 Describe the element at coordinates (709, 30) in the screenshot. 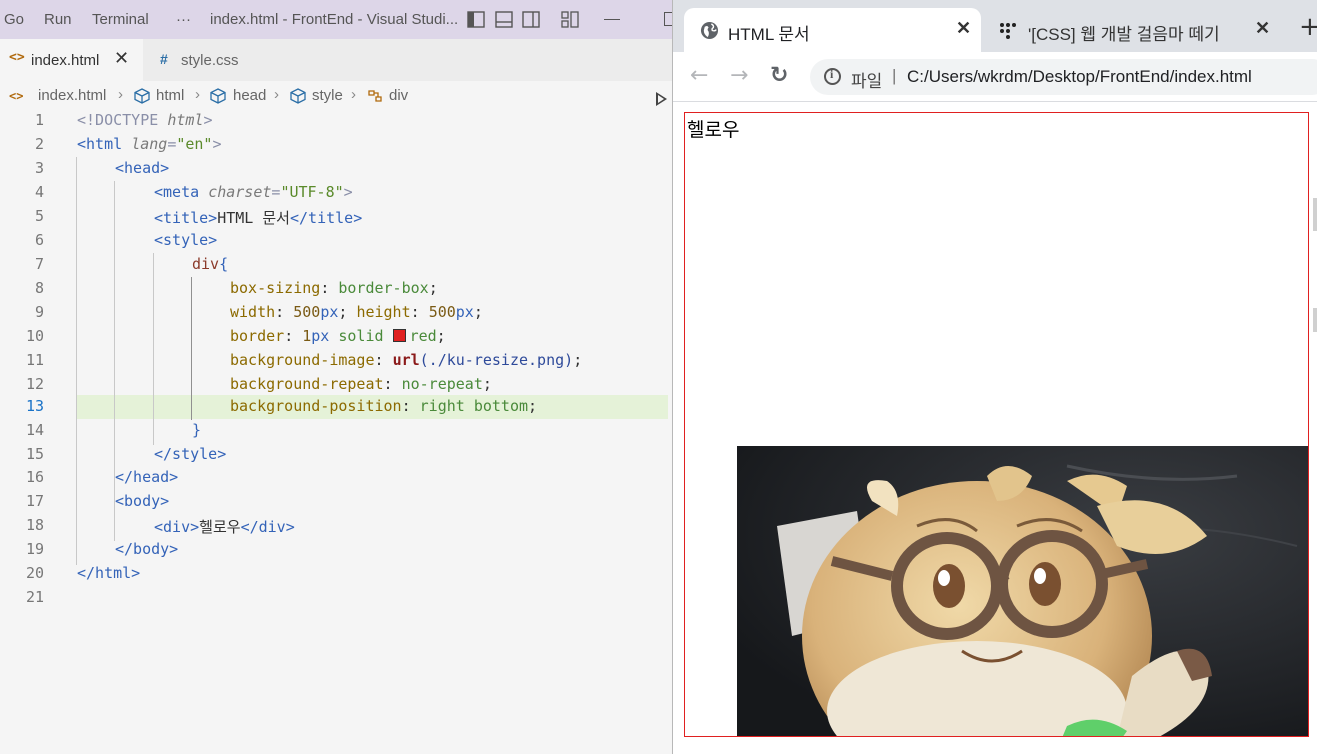

I see `globe-icon` at that location.